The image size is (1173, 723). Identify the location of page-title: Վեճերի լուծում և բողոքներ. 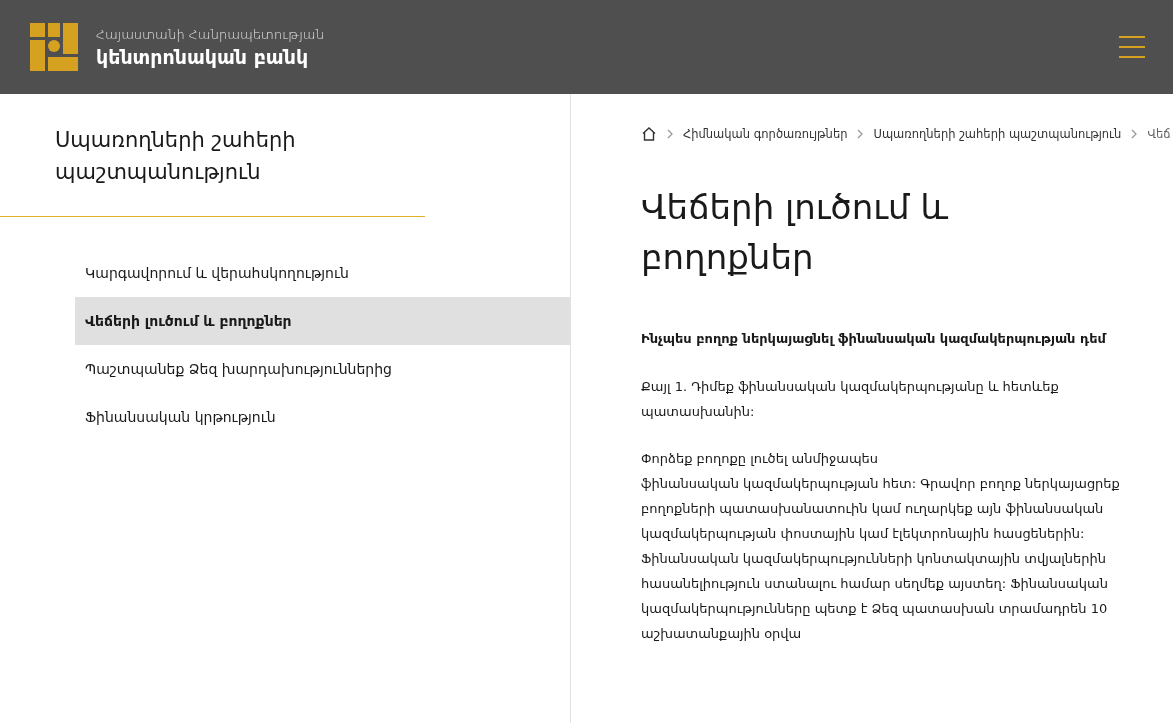
(795, 232).